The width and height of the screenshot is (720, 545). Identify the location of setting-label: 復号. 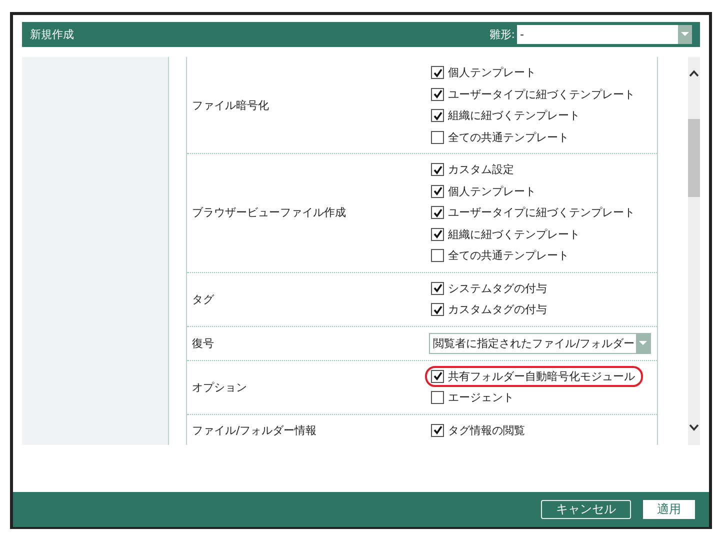
(203, 343).